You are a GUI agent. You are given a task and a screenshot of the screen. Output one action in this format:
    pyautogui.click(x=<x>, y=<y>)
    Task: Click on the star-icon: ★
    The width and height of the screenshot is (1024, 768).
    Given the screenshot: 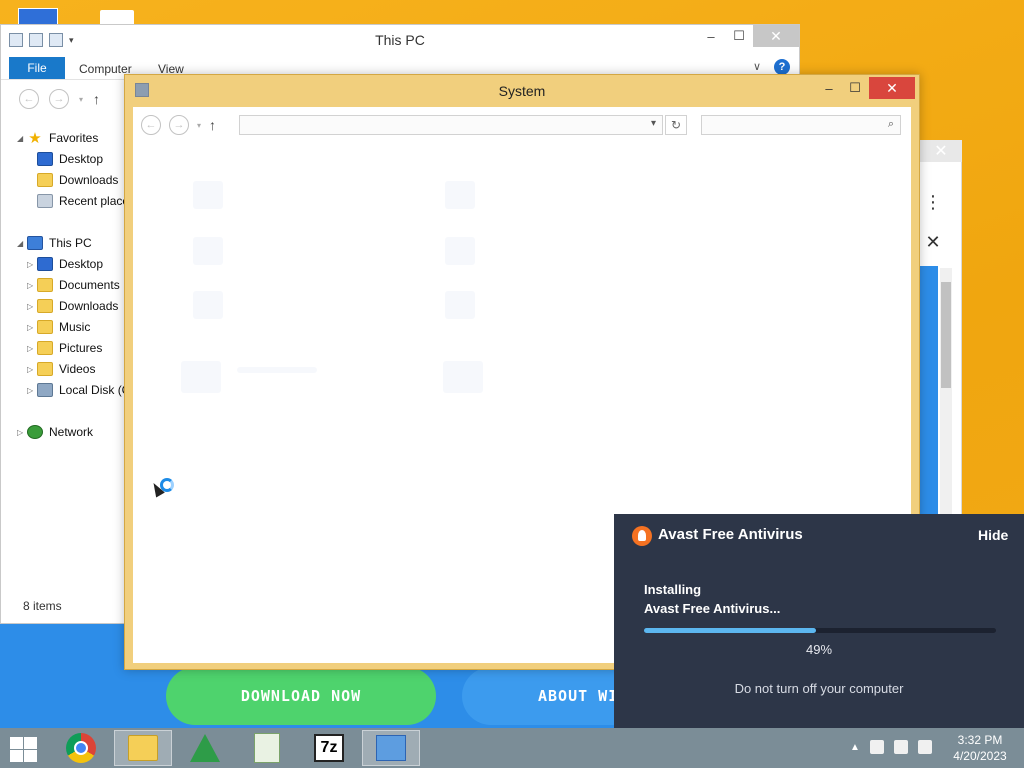 What is the action you would take?
    pyautogui.click(x=35, y=138)
    